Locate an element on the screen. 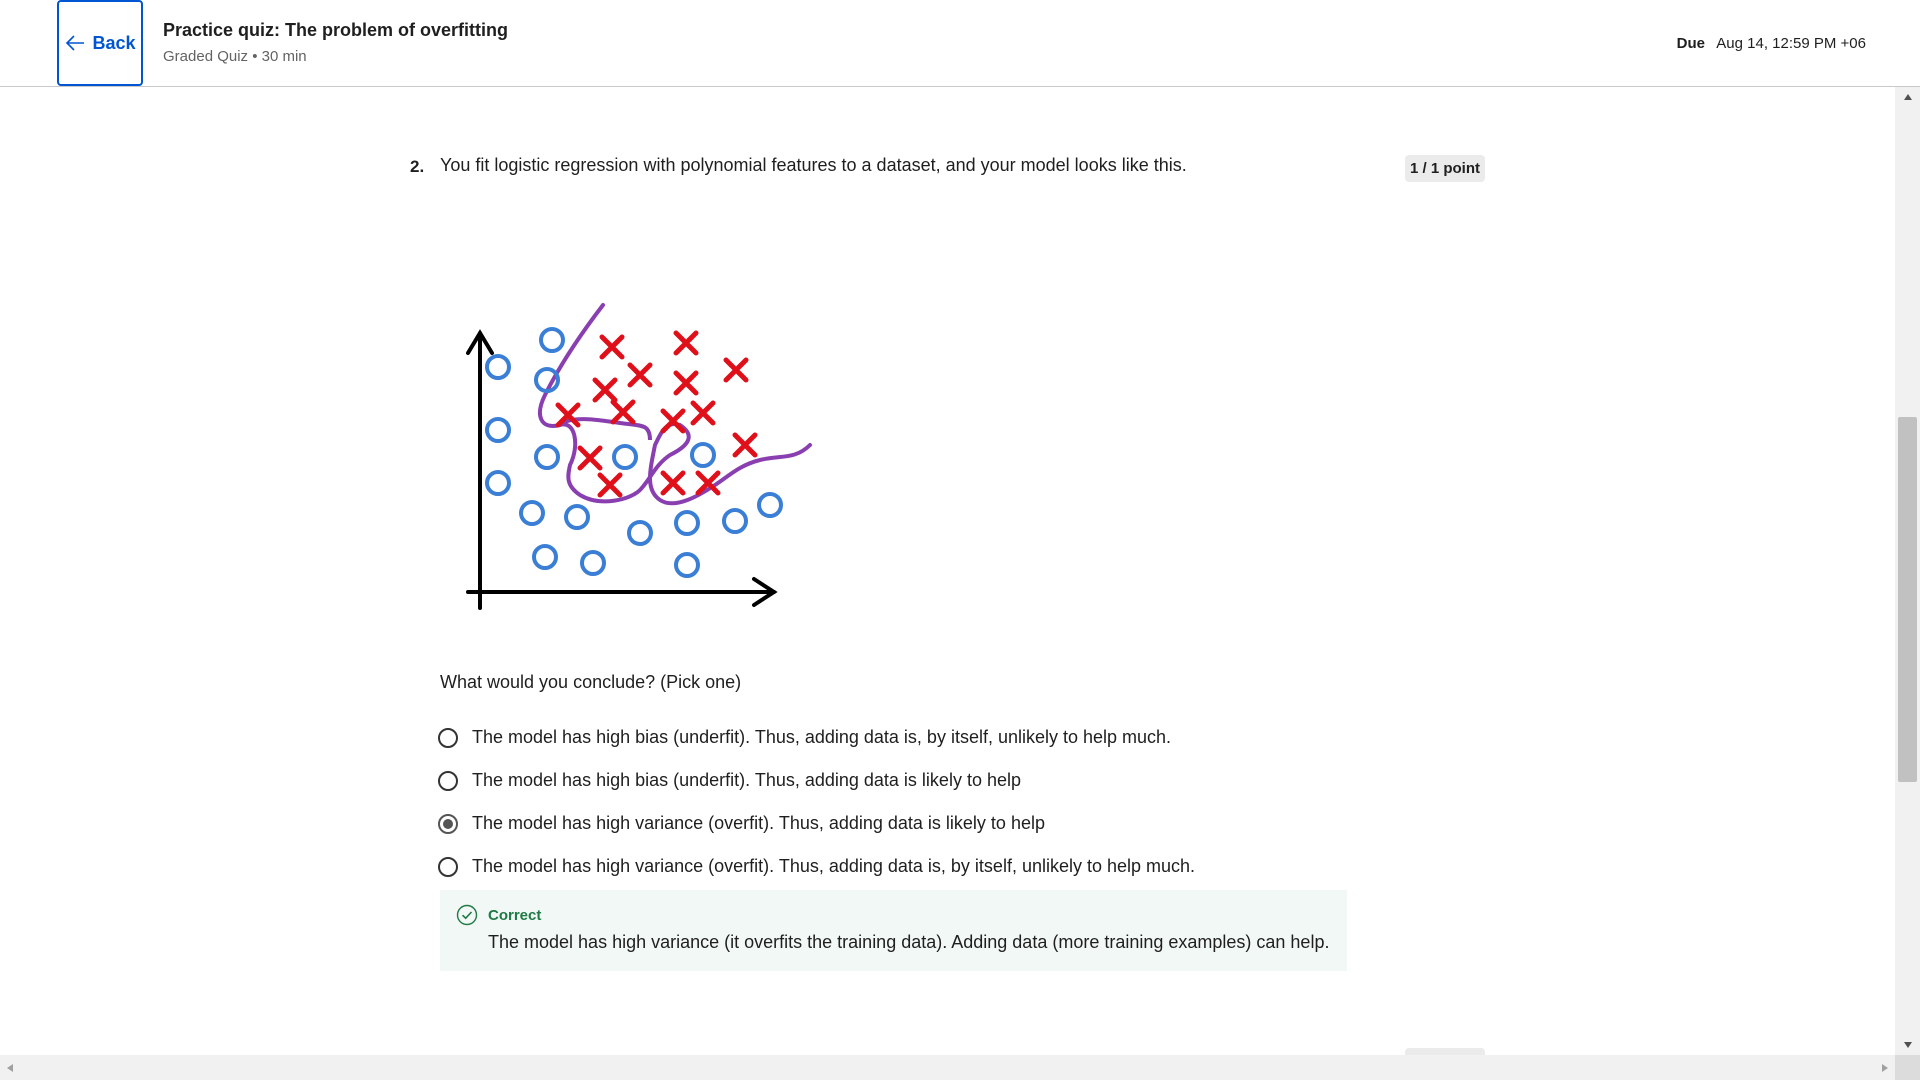  scroll-down-icon is located at coordinates (1907, 1045).